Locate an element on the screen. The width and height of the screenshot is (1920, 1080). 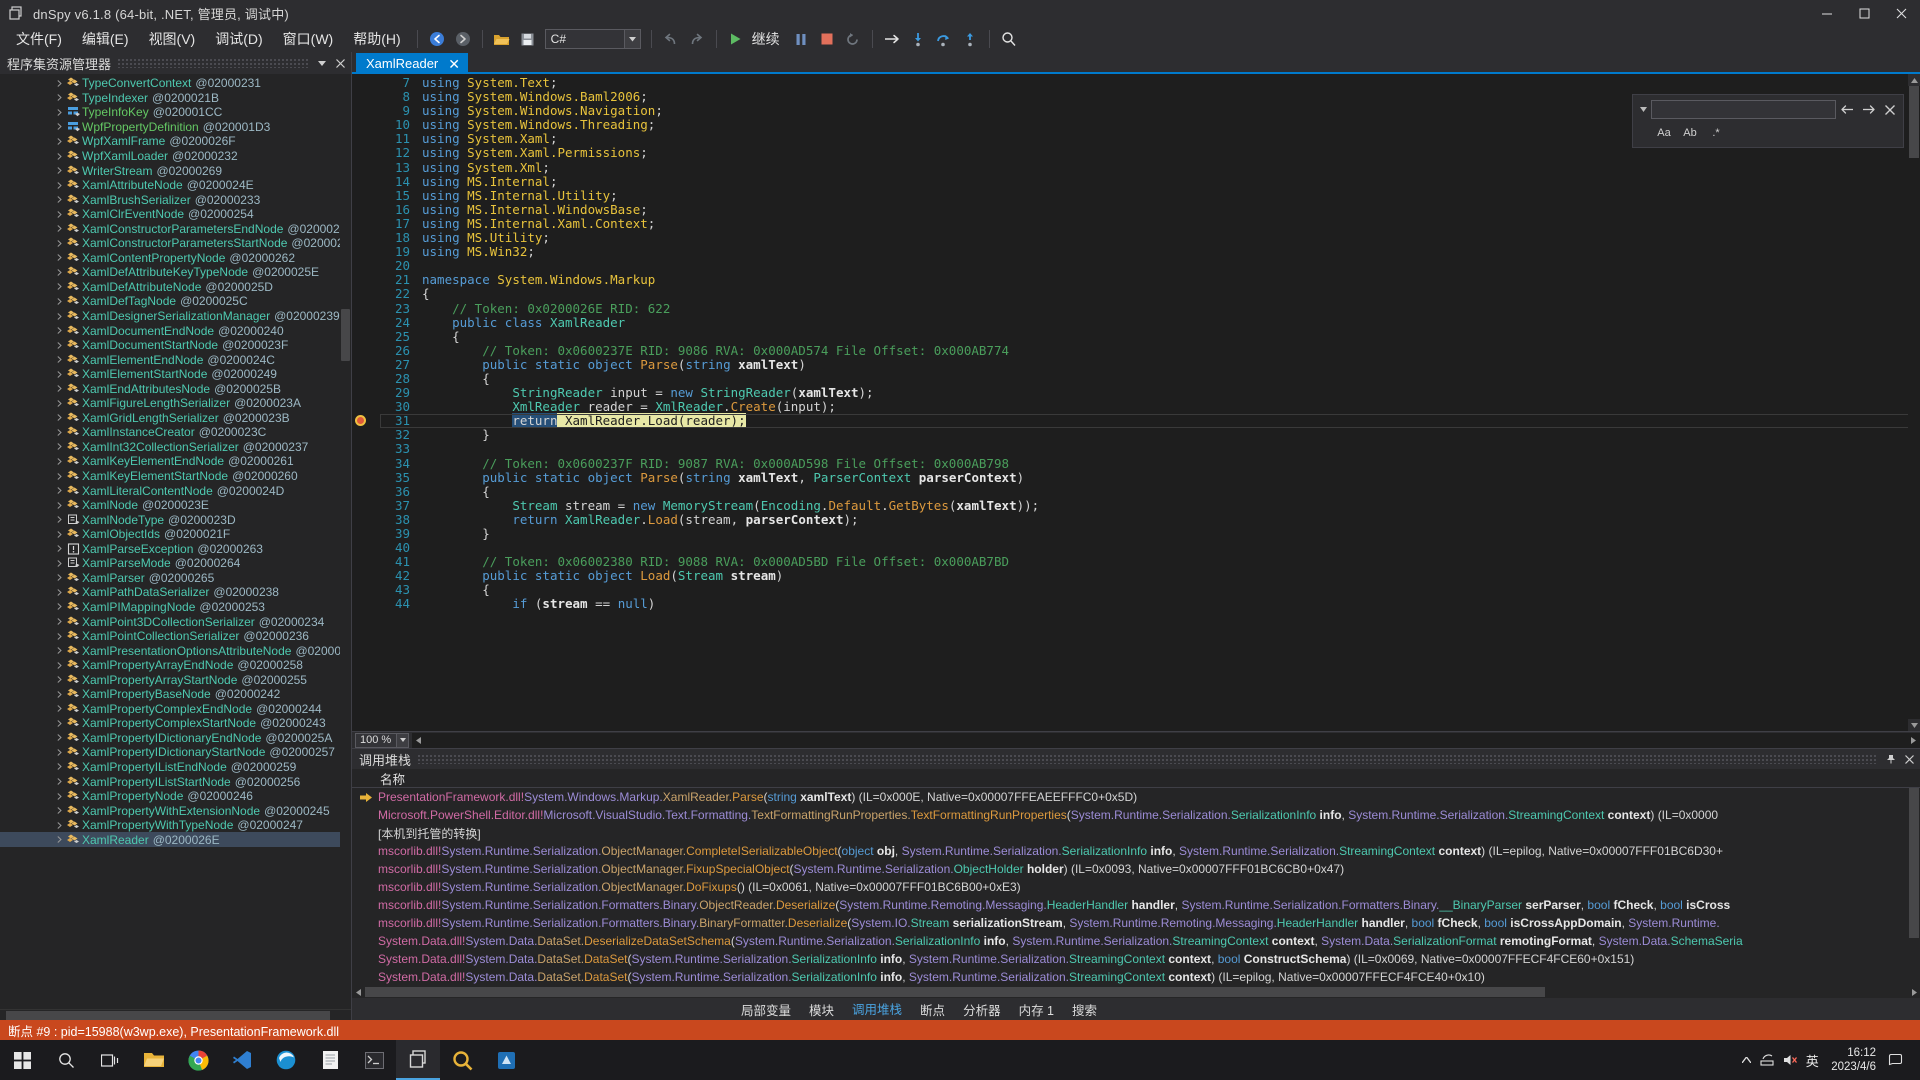
tree-item: XamlBrushSerializer @02000233 is located at coordinates (175, 199).